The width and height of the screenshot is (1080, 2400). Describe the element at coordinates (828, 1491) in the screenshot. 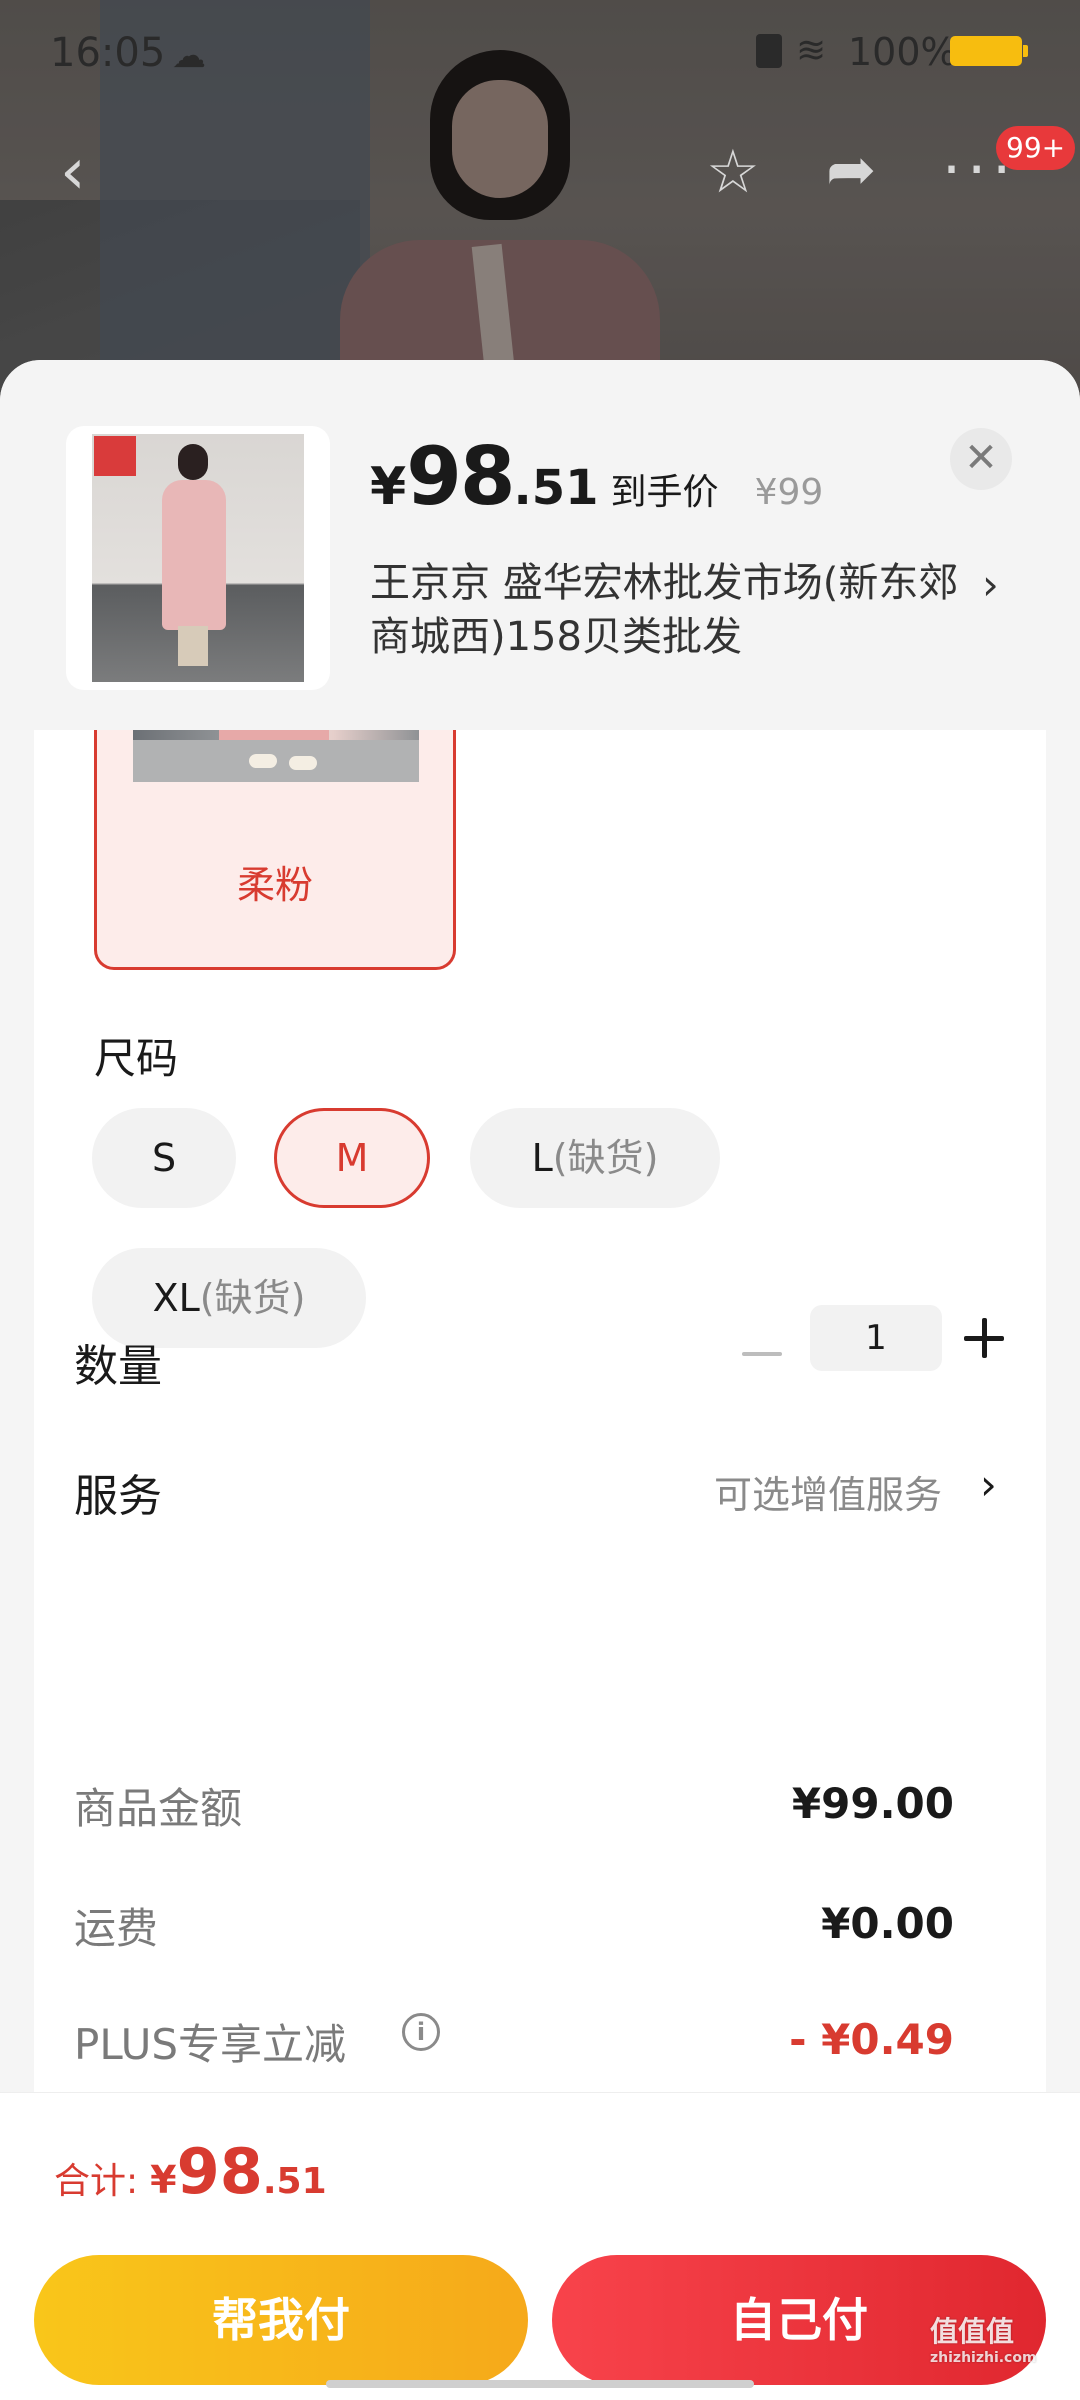

I see `service-option: 可选增值服务` at that location.